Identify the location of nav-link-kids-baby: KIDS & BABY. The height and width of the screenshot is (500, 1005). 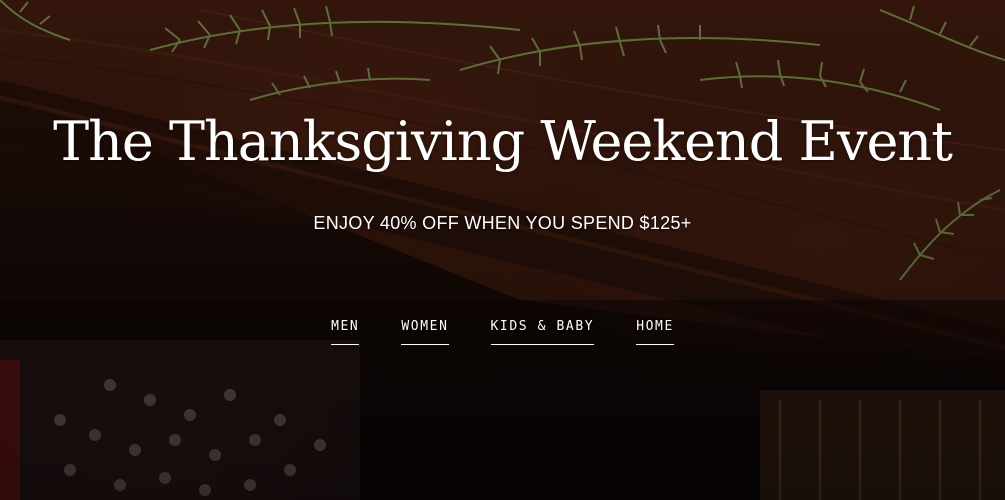
(542, 330).